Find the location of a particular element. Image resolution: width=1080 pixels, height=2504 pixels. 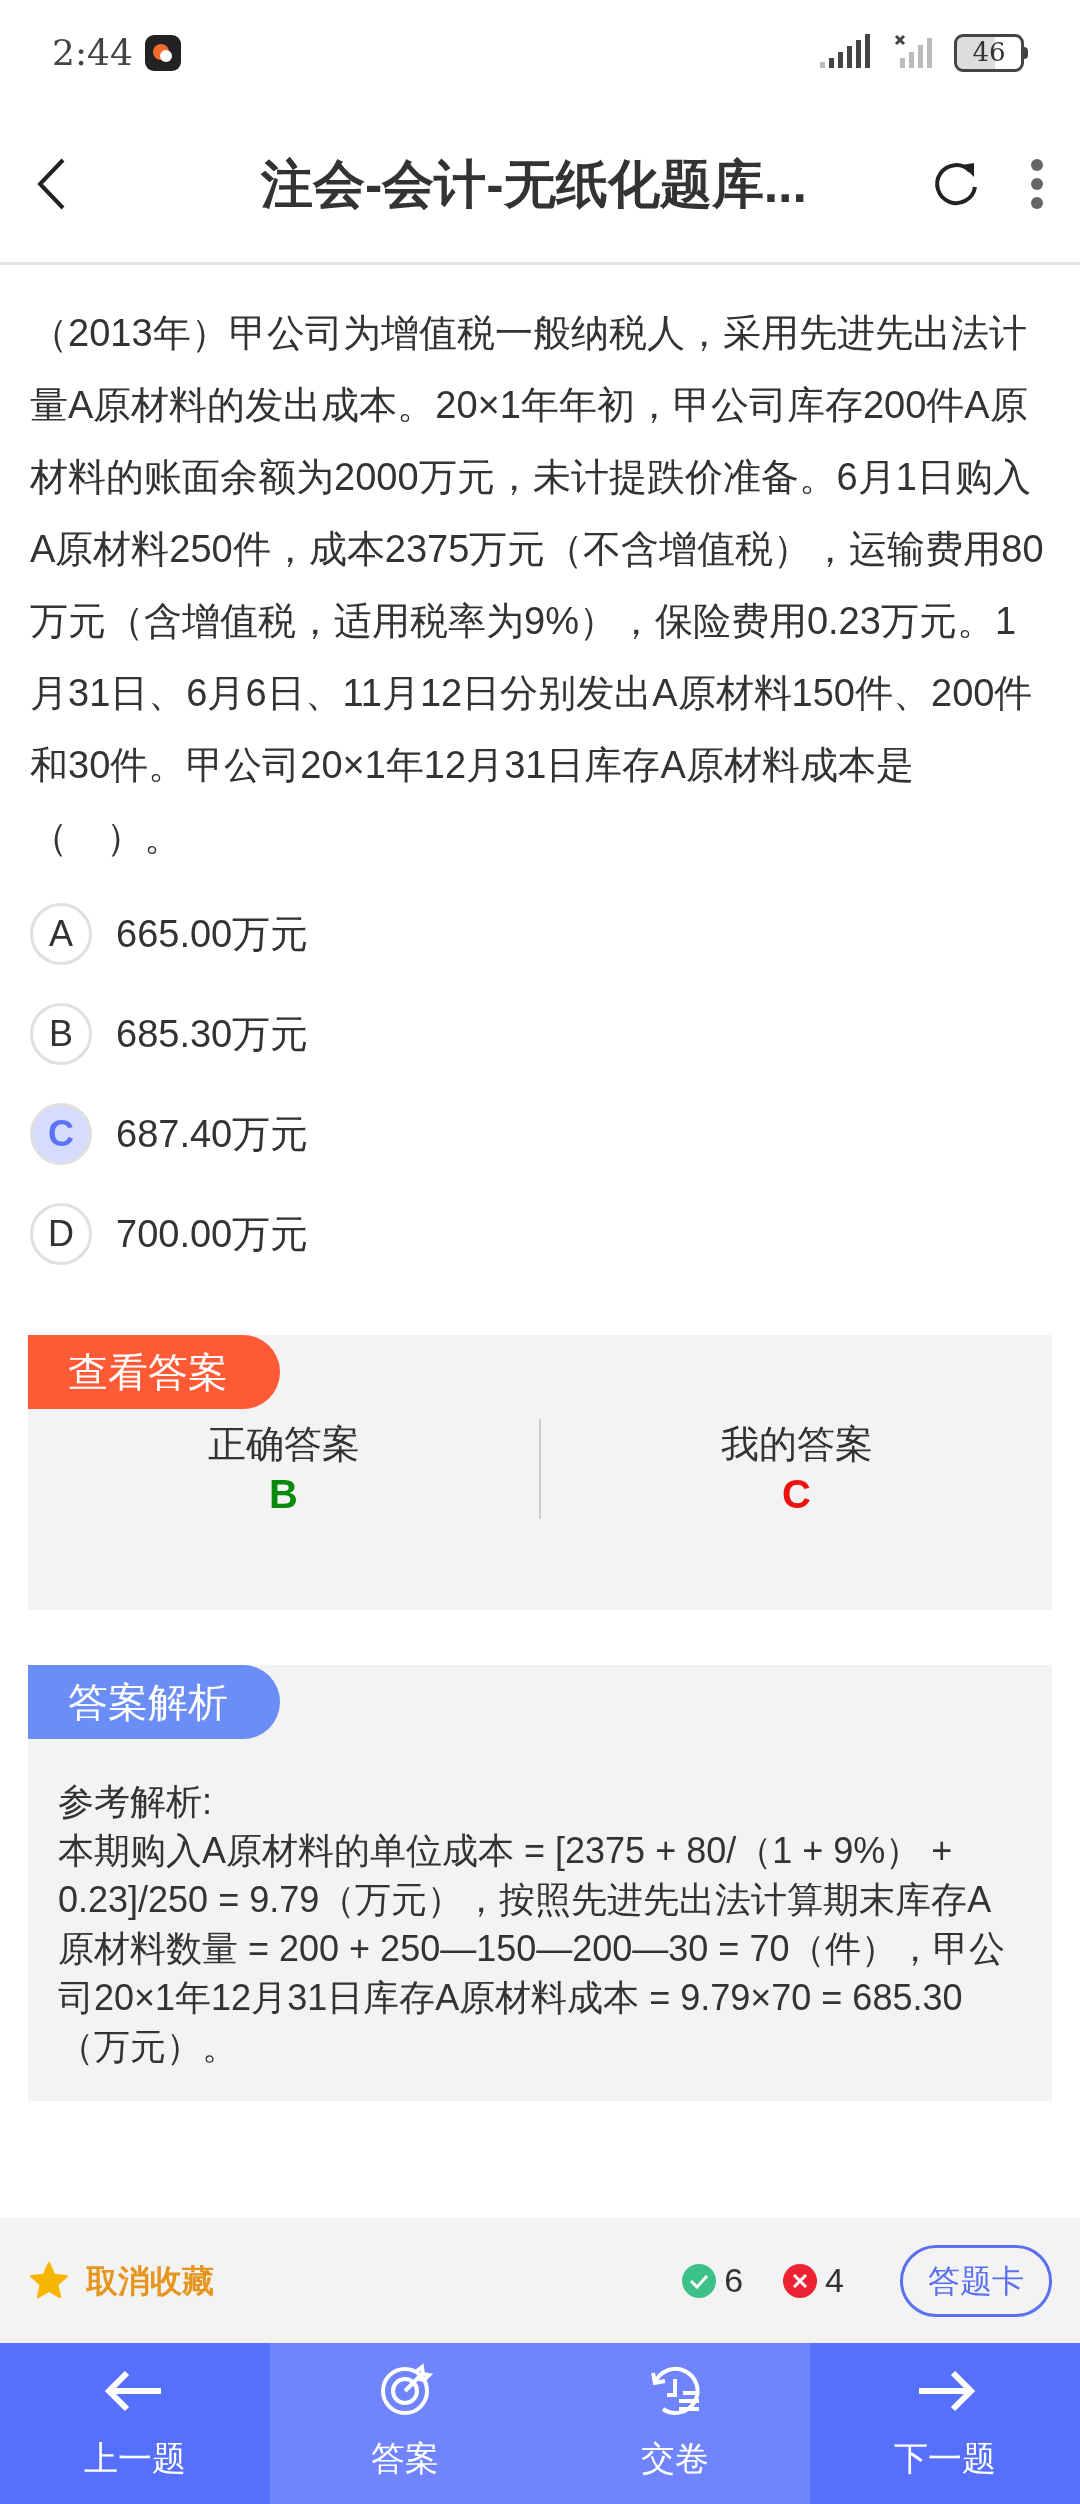

app-notification-icon is located at coordinates (162, 52).